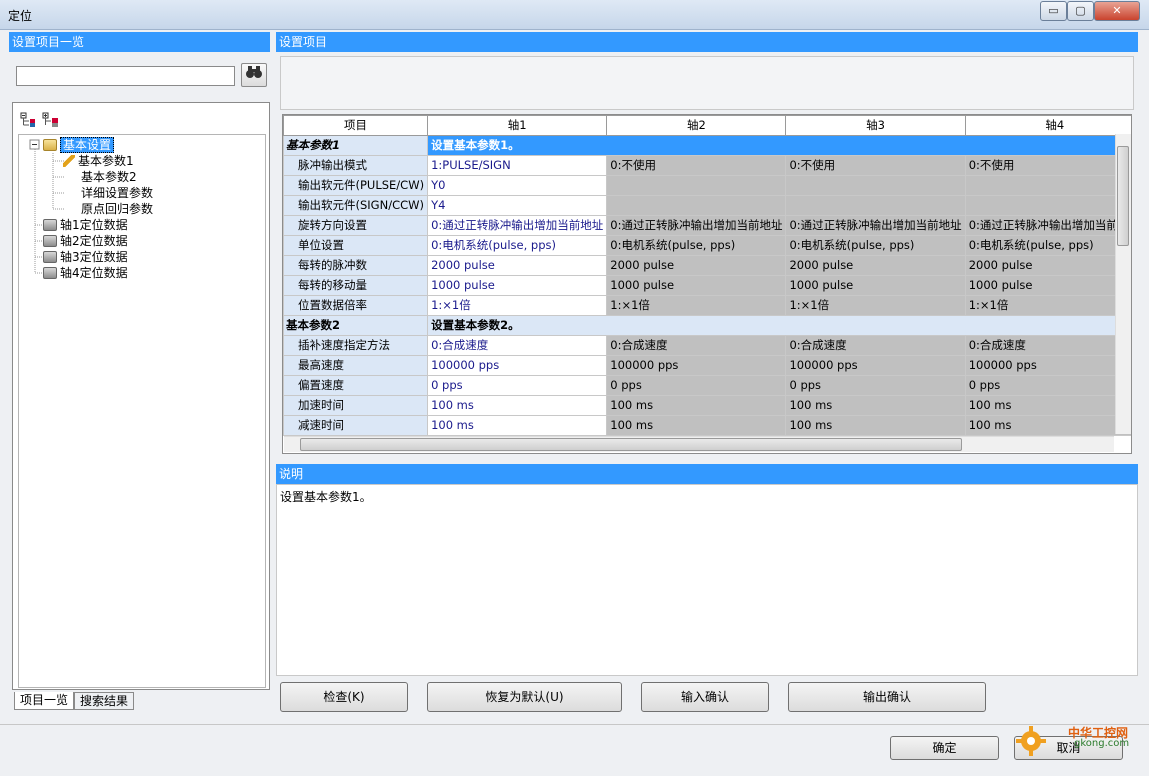 Image resolution: width=1149 pixels, height=776 pixels. Describe the element at coordinates (875, 125) in the screenshot. I see `column-header-axis3: 轴3` at that location.